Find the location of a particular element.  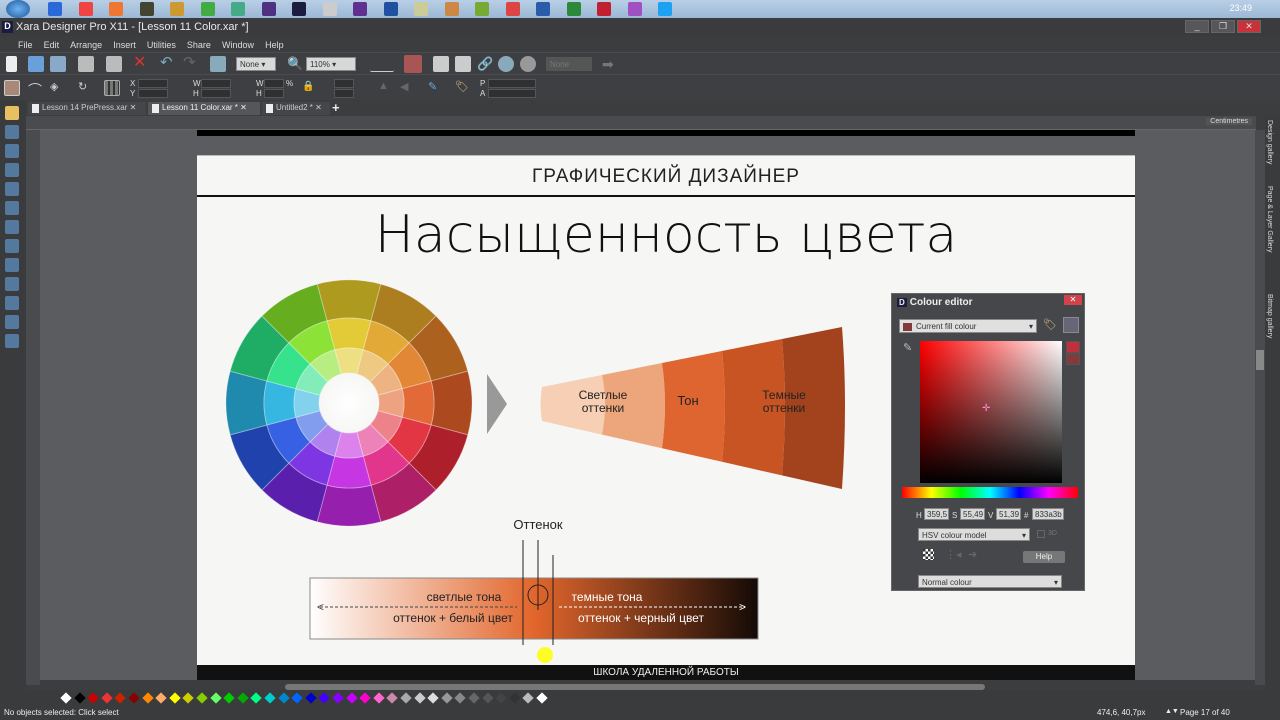

flip-vertical-icon: ▲ is located at coordinates (386, 88).